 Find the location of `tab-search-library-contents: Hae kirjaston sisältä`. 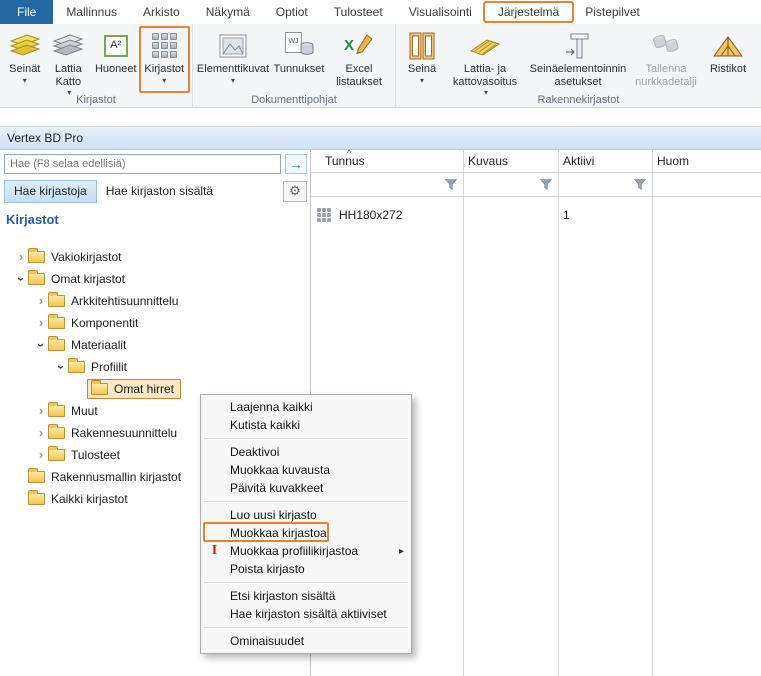

tab-search-library-contents: Hae kirjaston sisältä is located at coordinates (159, 191).